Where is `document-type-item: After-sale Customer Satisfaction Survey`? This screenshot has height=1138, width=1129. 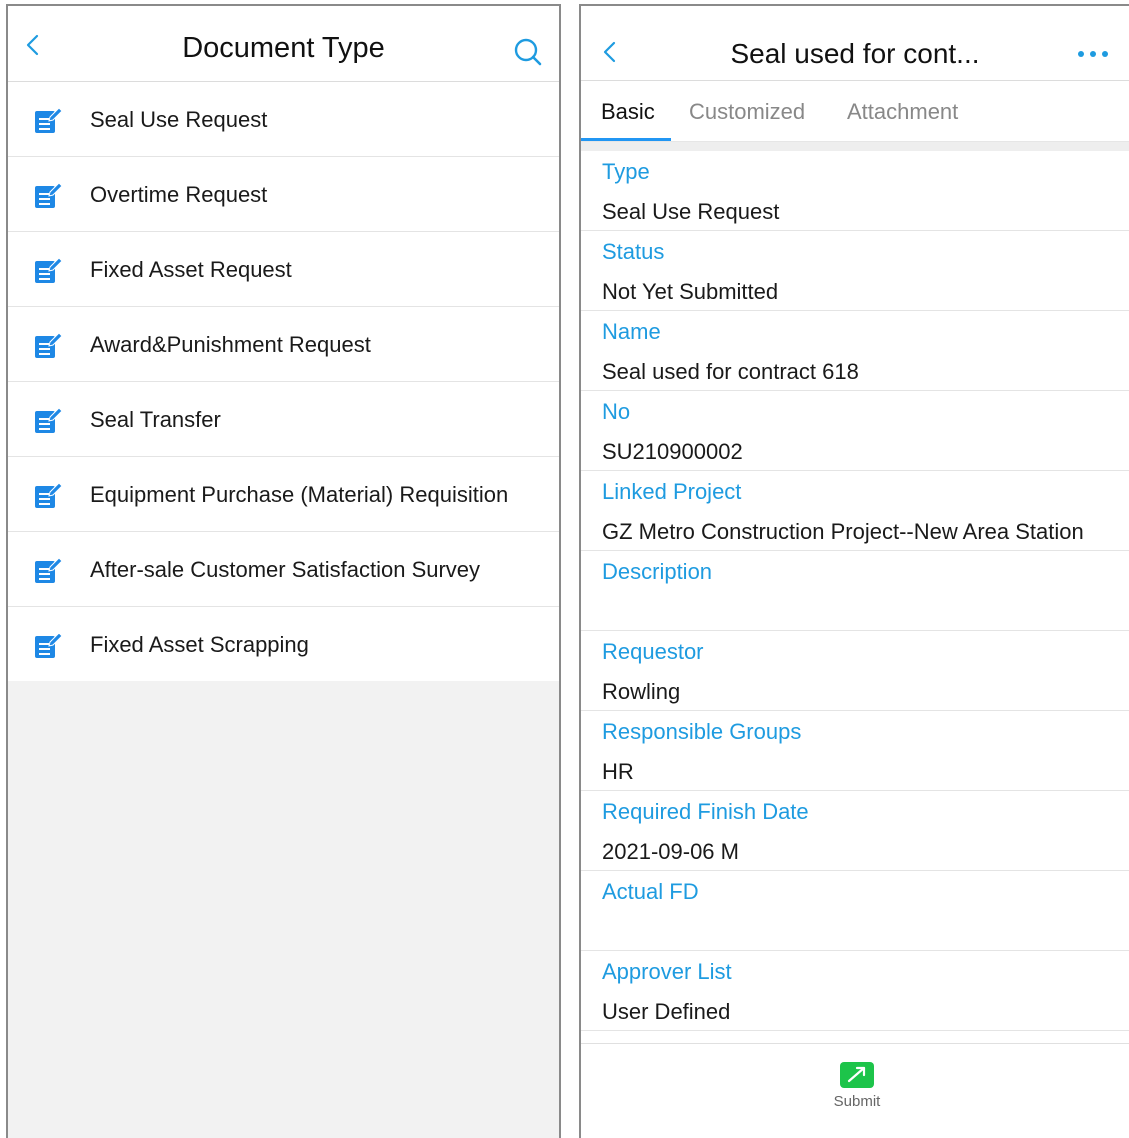
document-type-item: After-sale Customer Satisfaction Survey is located at coordinates (283, 569).